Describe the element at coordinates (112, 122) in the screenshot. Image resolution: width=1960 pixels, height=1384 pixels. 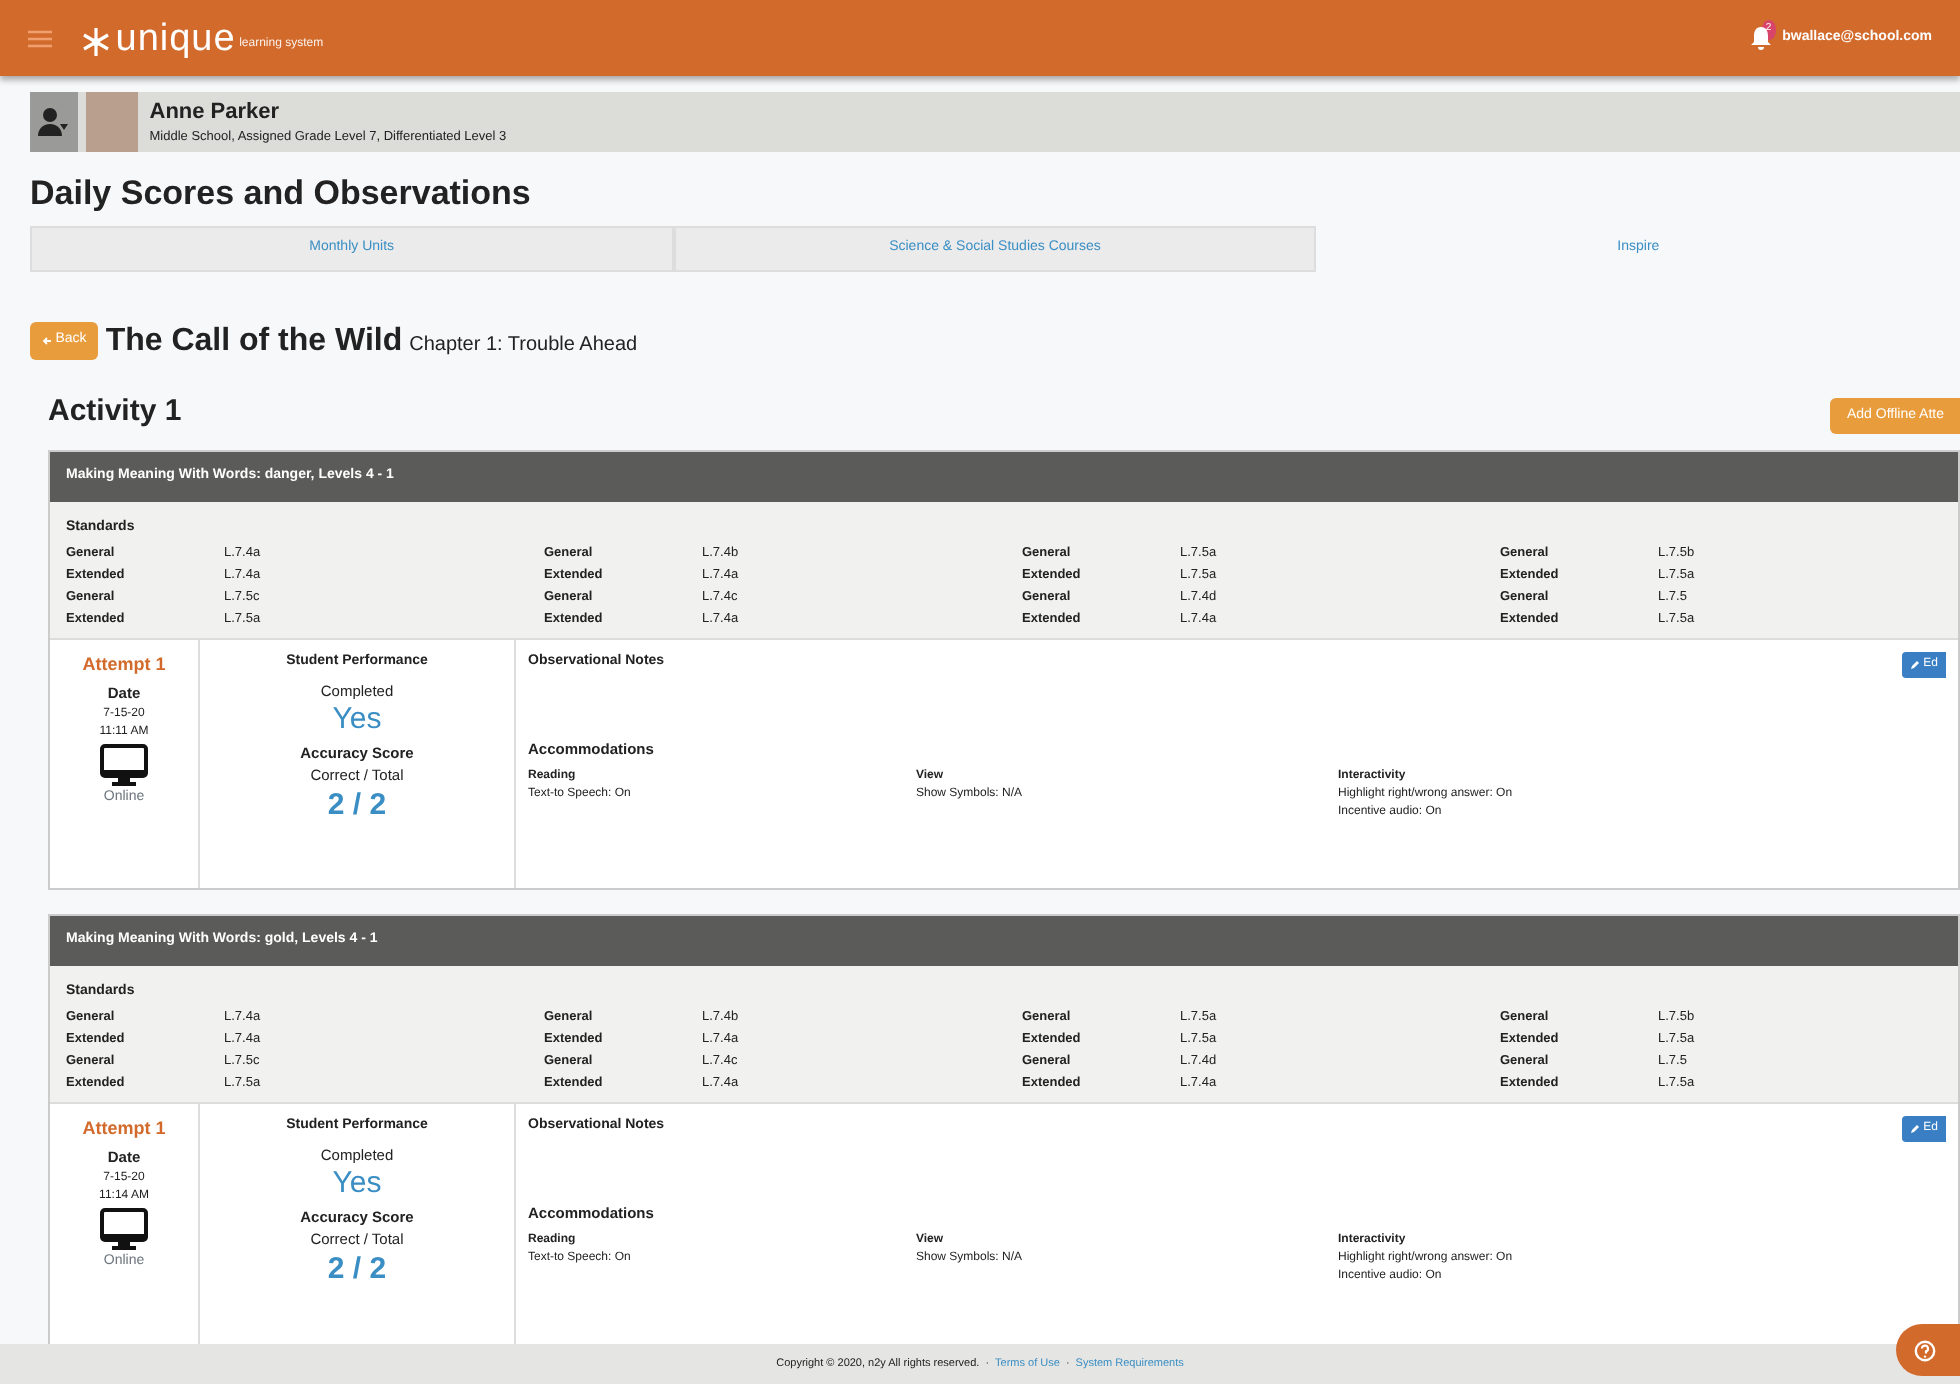
I see `photo-placeholder` at that location.